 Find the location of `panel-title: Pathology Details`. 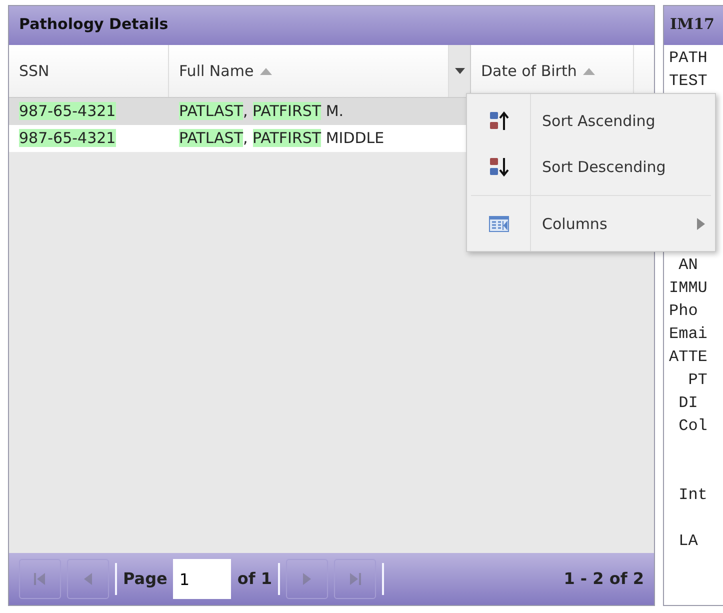

panel-title: Pathology Details is located at coordinates (331, 25).